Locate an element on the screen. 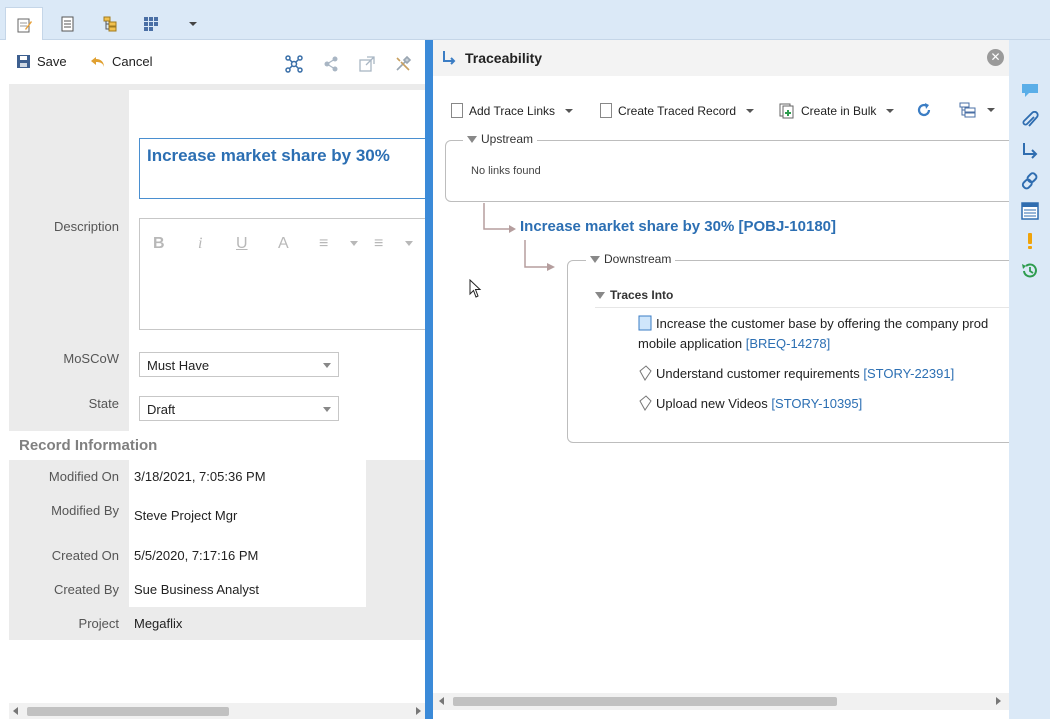 The height and width of the screenshot is (719, 1050). traces-into-toggle: Traces Into is located at coordinates (634, 295).